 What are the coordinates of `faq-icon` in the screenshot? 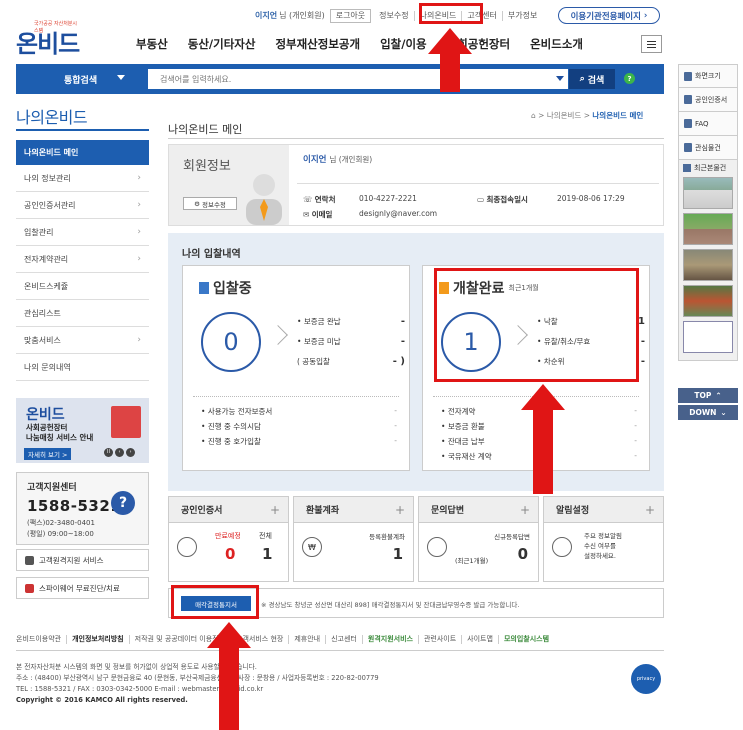 It's located at (688, 123).